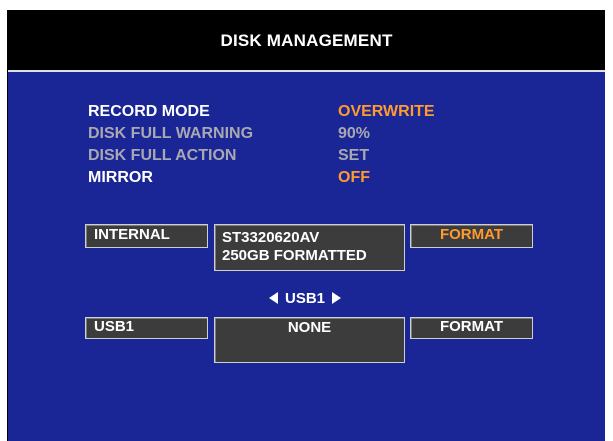 The width and height of the screenshot is (613, 441). I want to click on disk-full-action-value: SET, so click(354, 155).